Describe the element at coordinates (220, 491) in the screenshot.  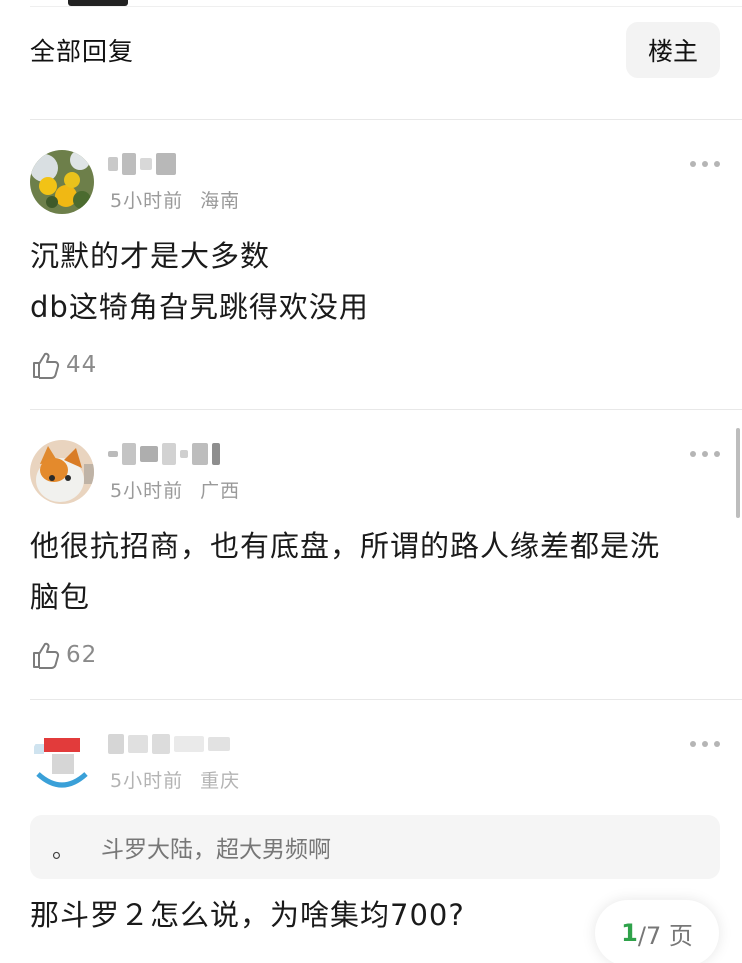
I see `comment-location: 广西` at that location.